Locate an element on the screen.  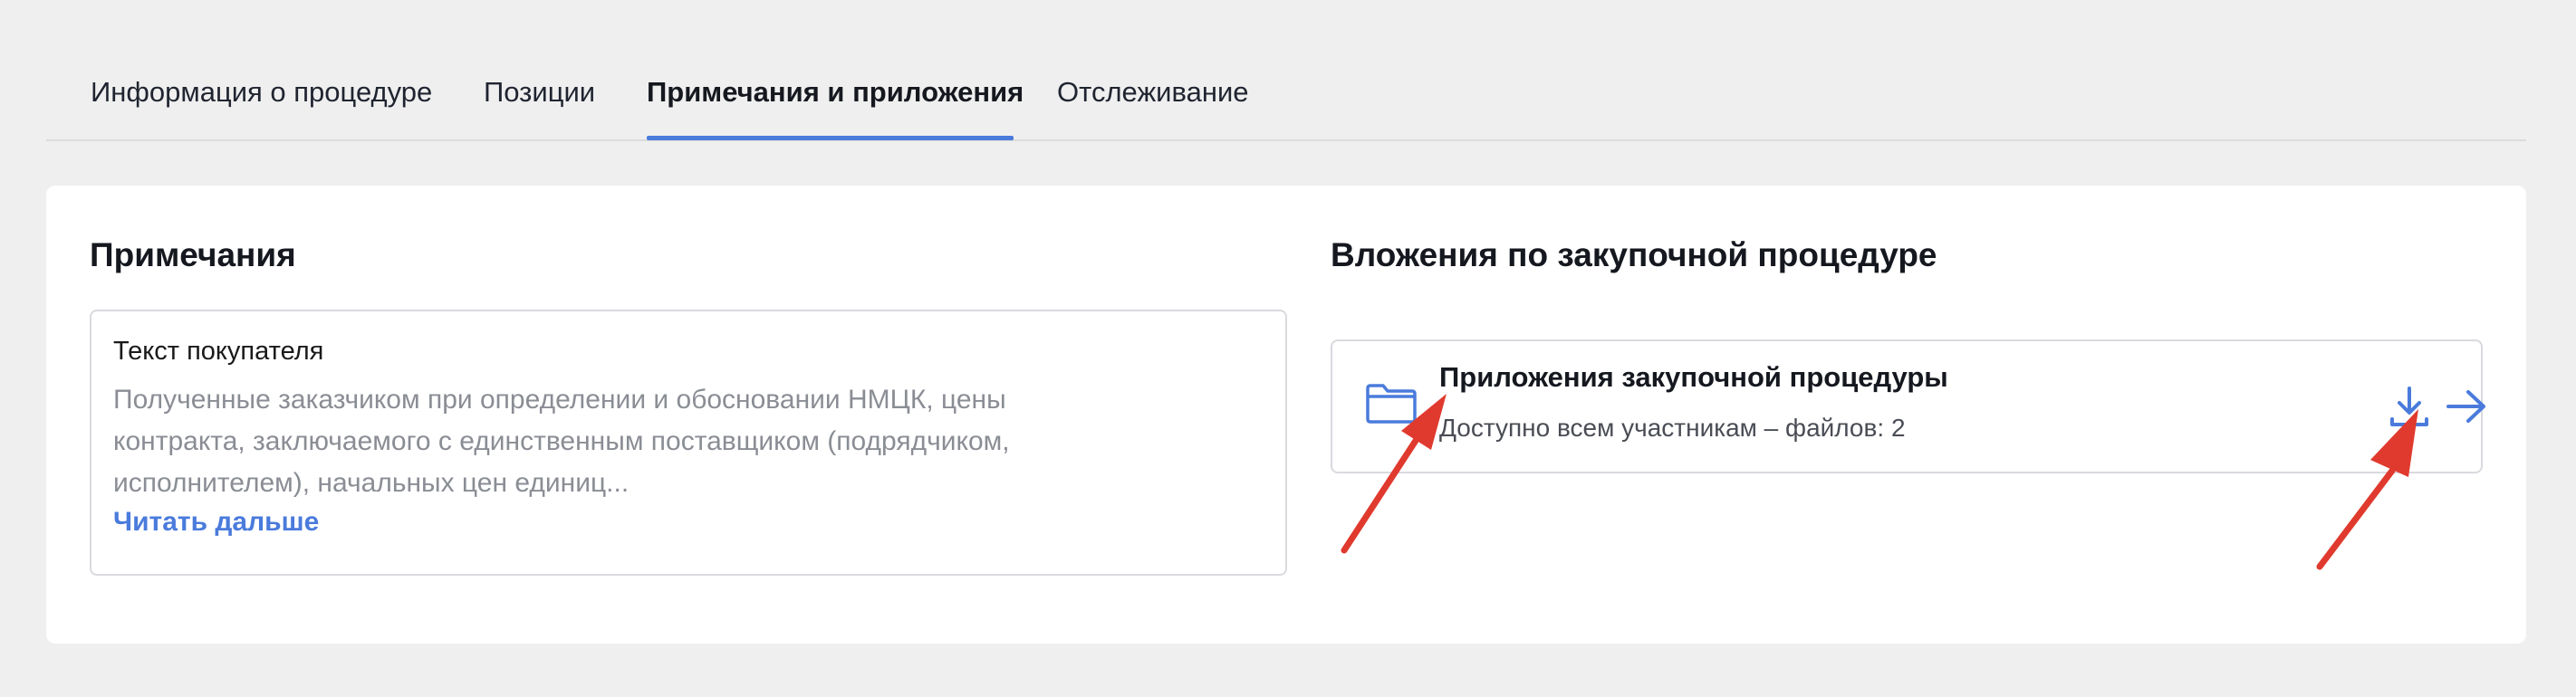
tab-procedure-info: Информация о процедуре is located at coordinates (261, 92).